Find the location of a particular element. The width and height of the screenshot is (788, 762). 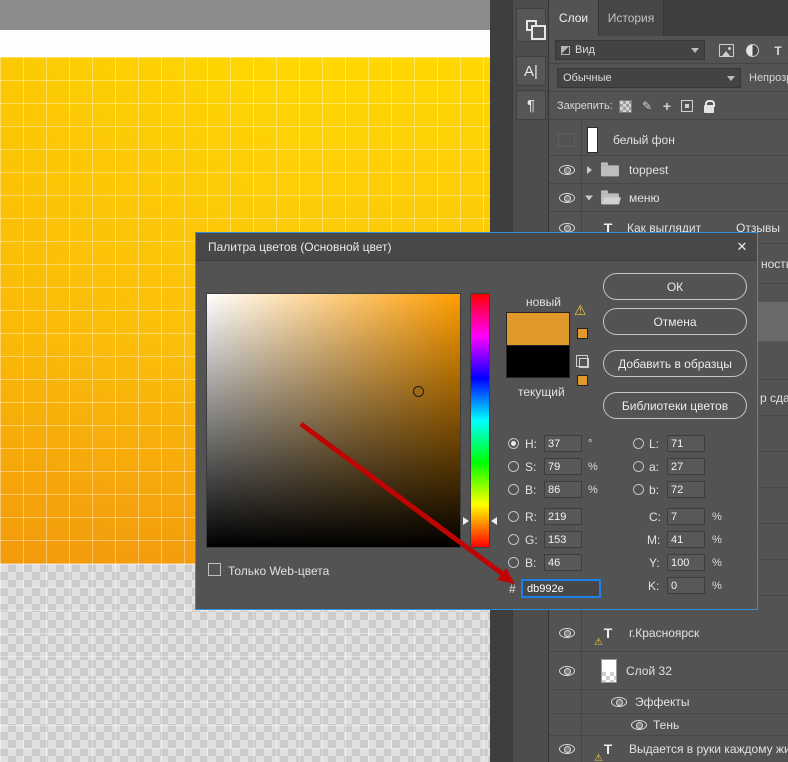

h-input is located at coordinates (563, 443).